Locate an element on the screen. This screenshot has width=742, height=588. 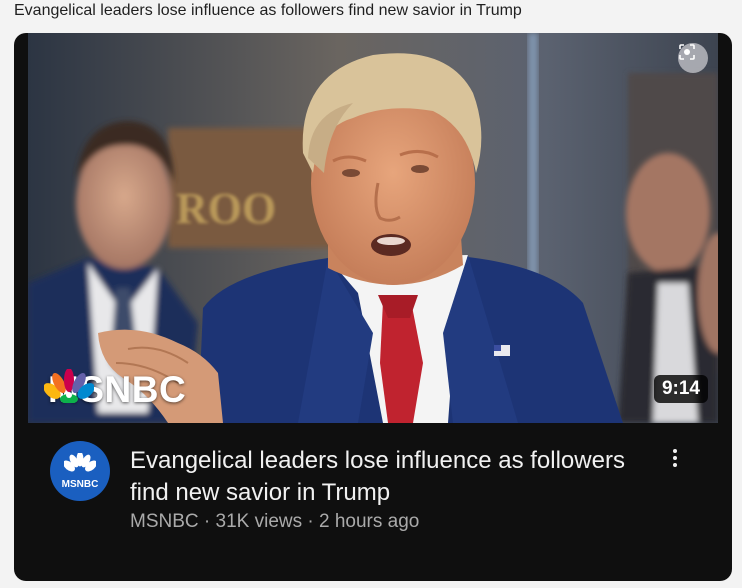
channel-name: MSNBC is located at coordinates (164, 521).